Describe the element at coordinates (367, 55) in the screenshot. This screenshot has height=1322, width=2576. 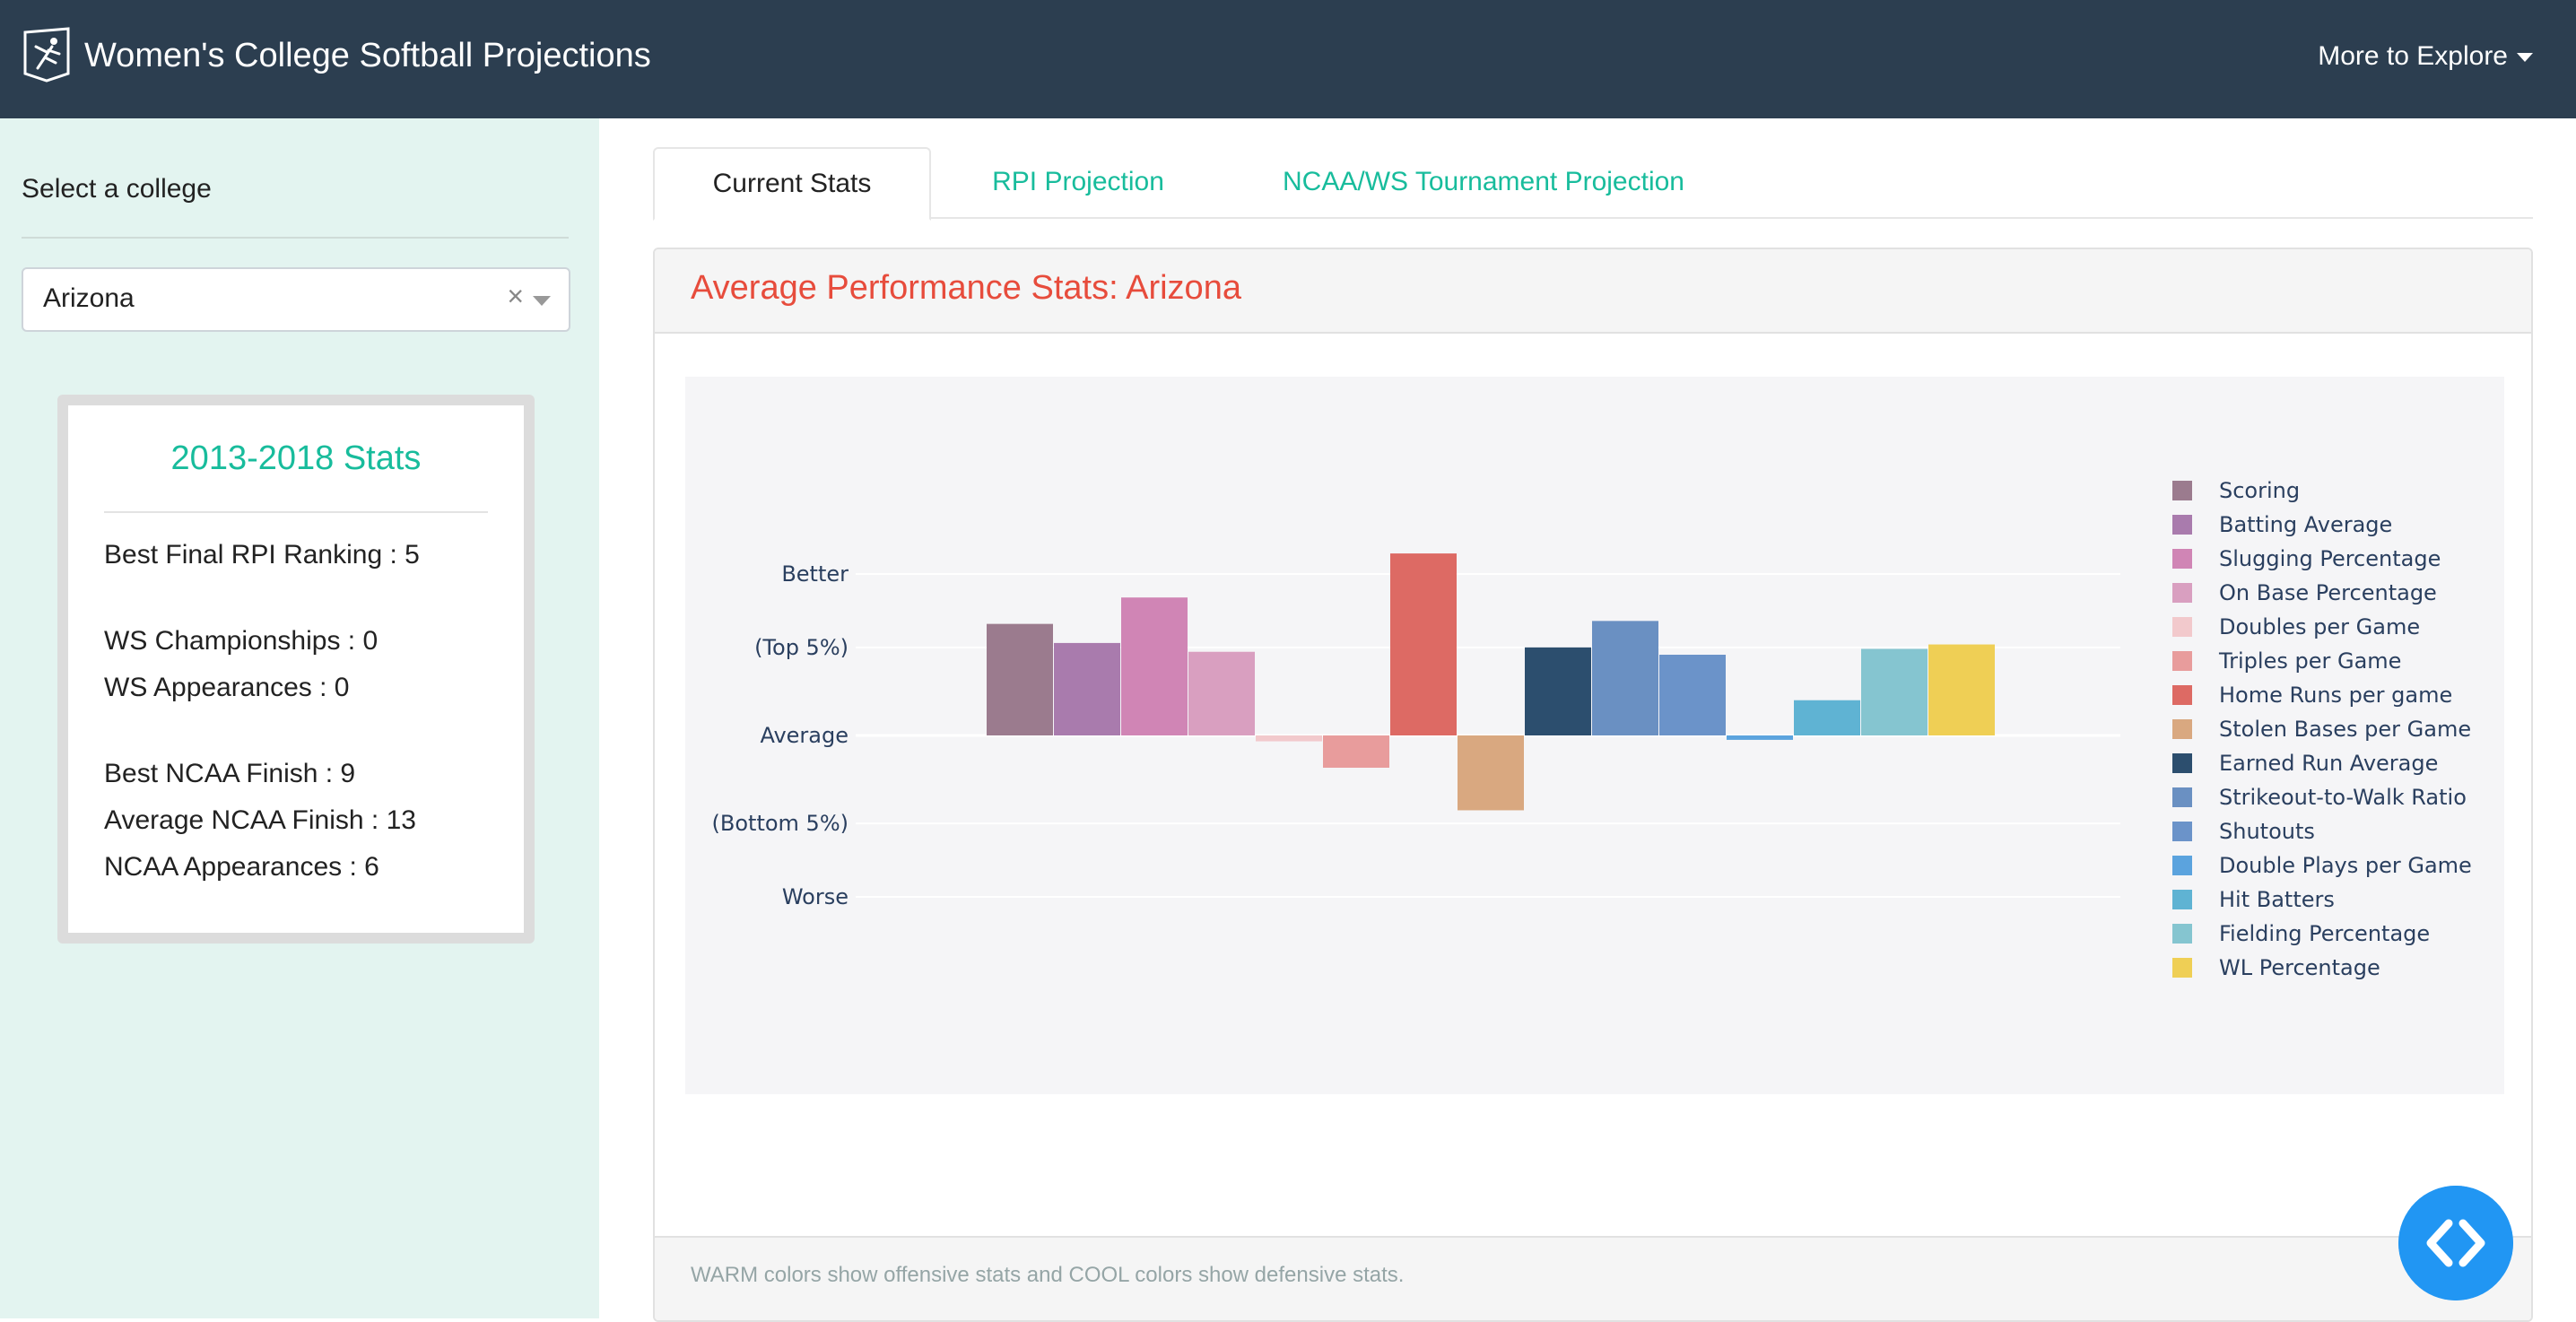
I see `app-title: Women's College Softball Projections` at that location.